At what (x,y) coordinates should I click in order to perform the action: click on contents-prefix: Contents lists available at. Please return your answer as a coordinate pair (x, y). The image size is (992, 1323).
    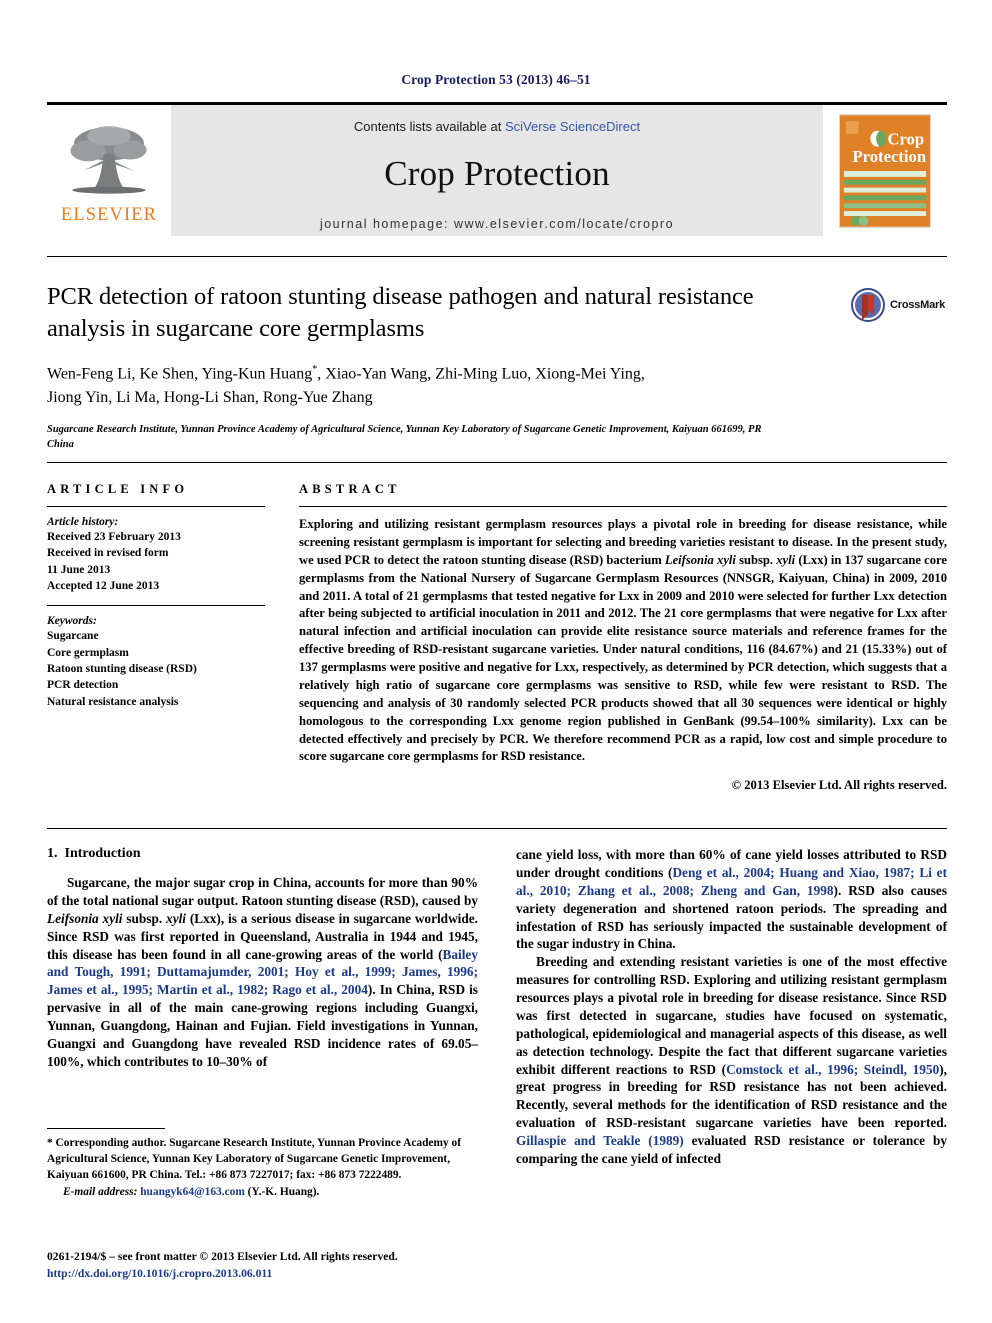
    Looking at the image, I should click on (429, 126).